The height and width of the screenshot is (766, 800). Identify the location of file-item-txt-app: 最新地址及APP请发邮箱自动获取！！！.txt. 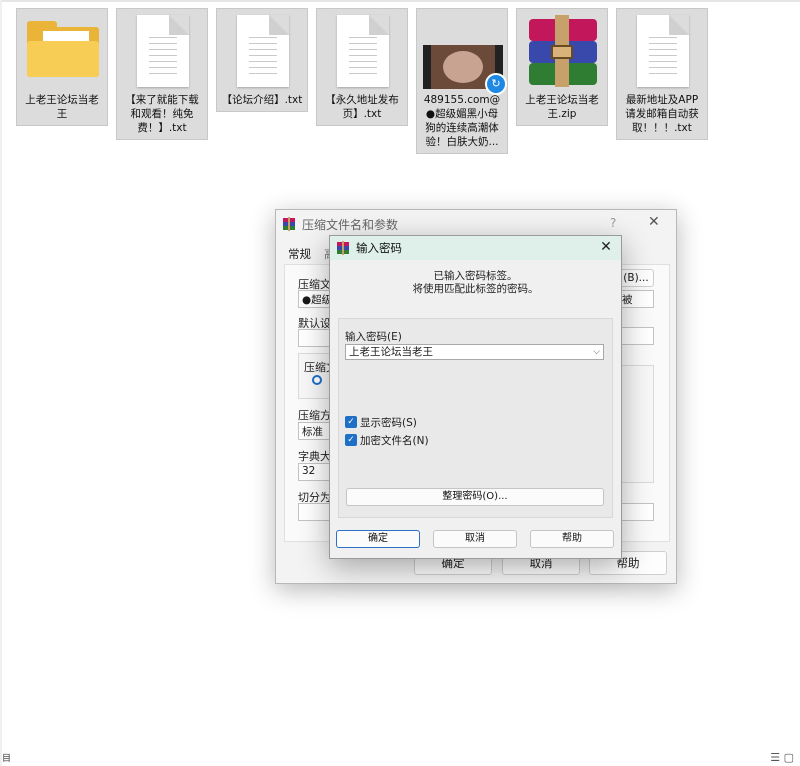
(662, 74).